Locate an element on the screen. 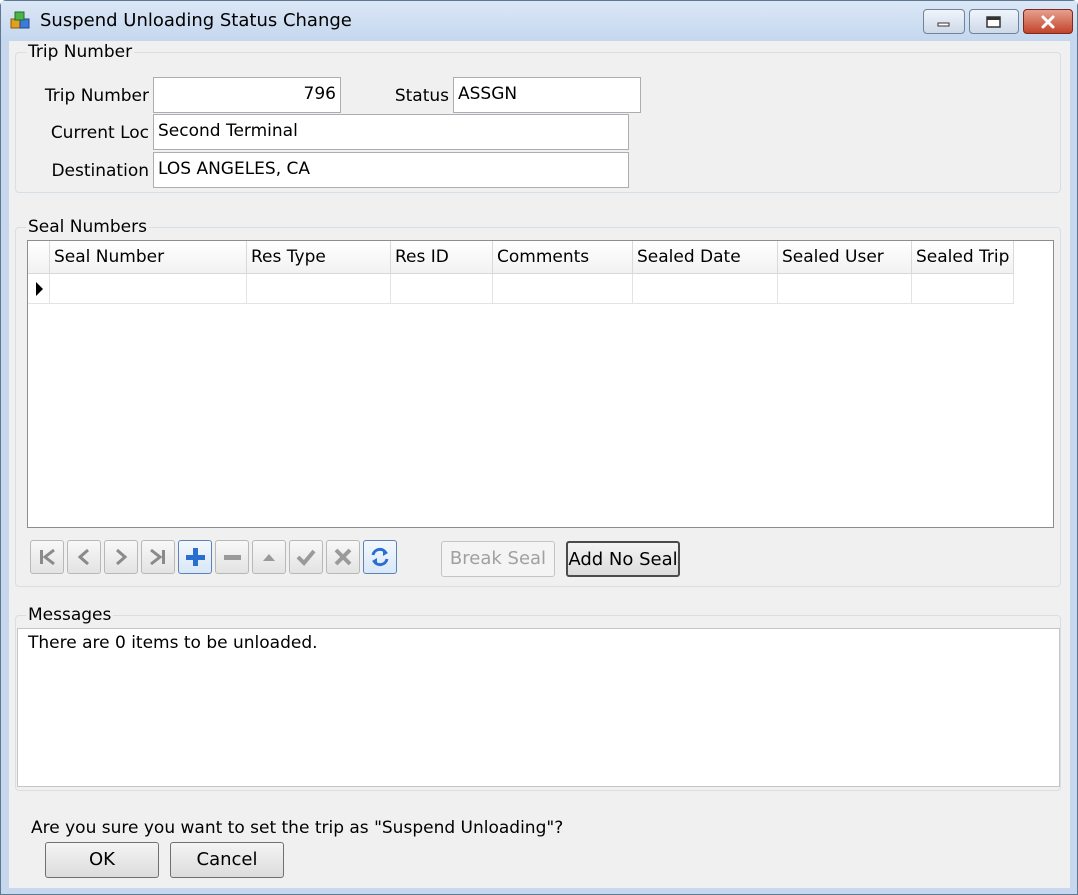 The image size is (1078, 895). post-button is located at coordinates (306, 557).